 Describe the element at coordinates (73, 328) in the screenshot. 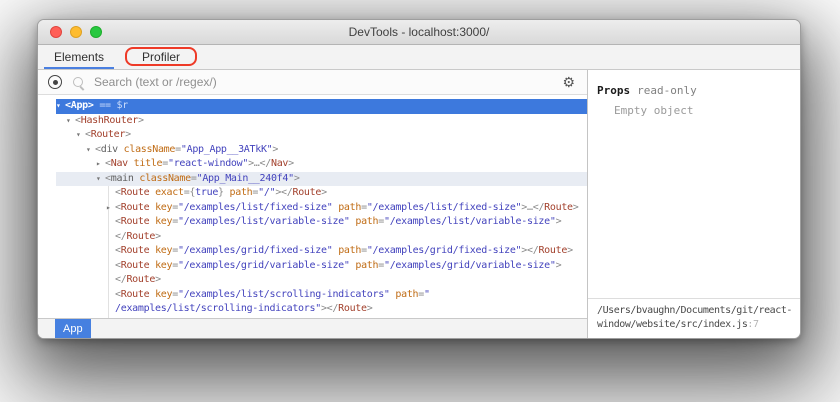

I see `breadcrumb-item-app: App` at that location.